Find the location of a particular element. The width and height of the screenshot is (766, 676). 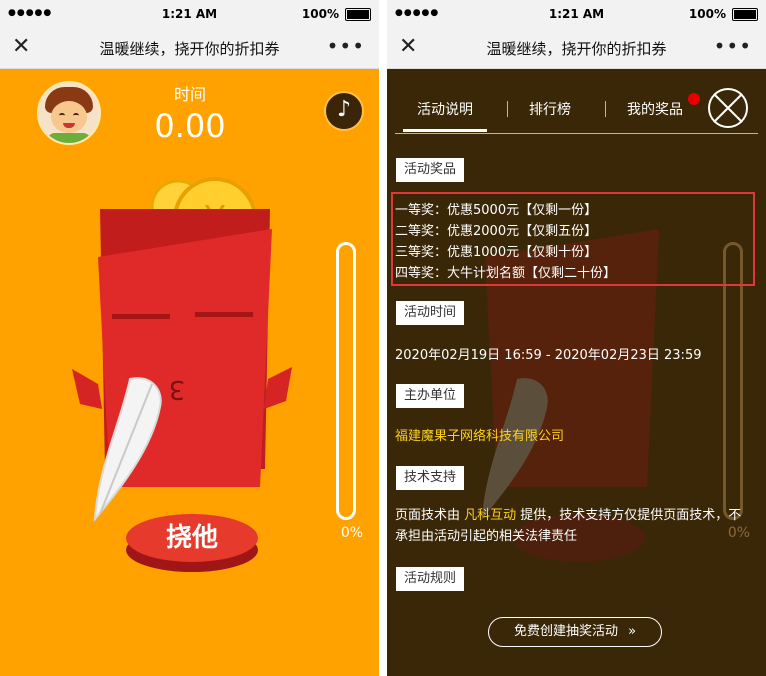

create-button-label: 免费创建抽奖活动 is located at coordinates (565, 631).